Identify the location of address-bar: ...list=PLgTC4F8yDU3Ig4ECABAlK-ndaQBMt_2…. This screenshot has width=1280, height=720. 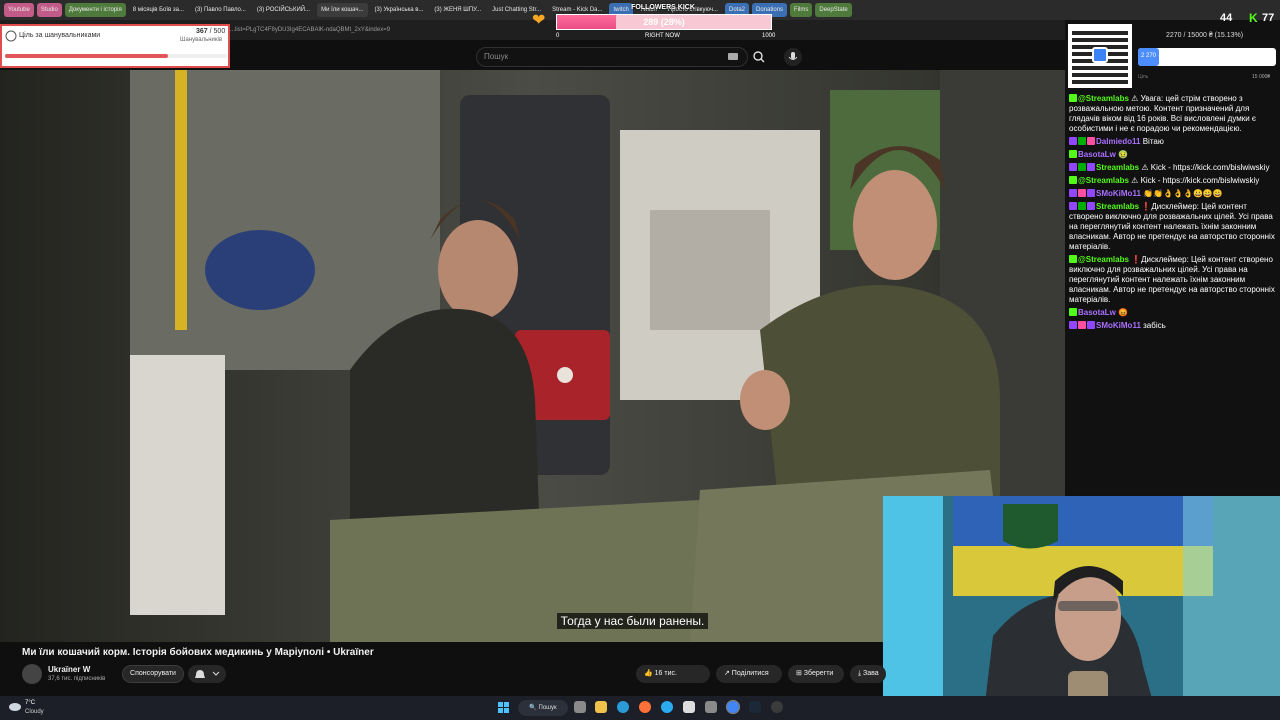
(310, 30).